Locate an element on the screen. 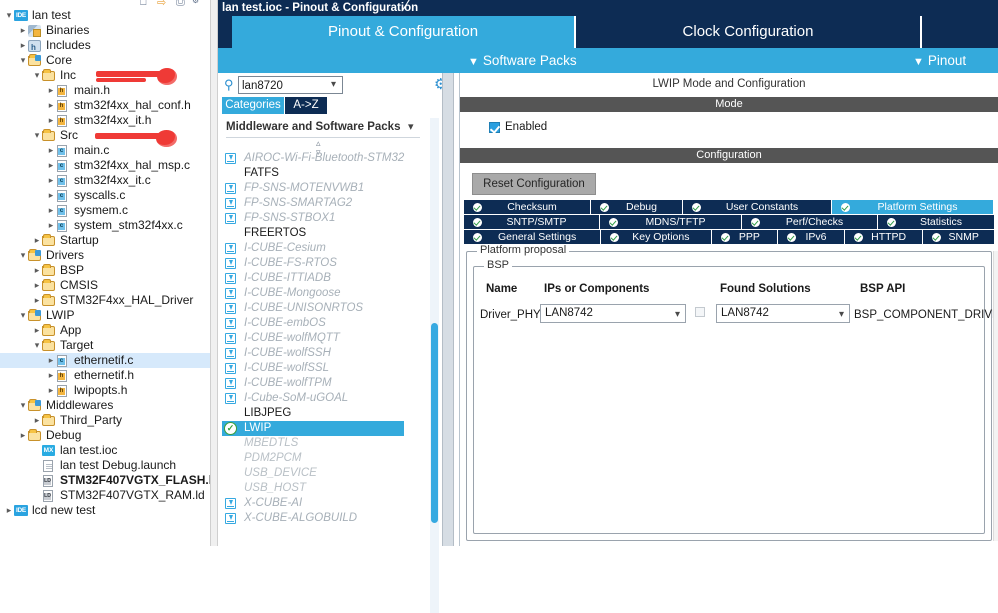  tree-item-stm32f4xx-it-h: ▸ h stm32f4xx_it.h is located at coordinates (105, 120).